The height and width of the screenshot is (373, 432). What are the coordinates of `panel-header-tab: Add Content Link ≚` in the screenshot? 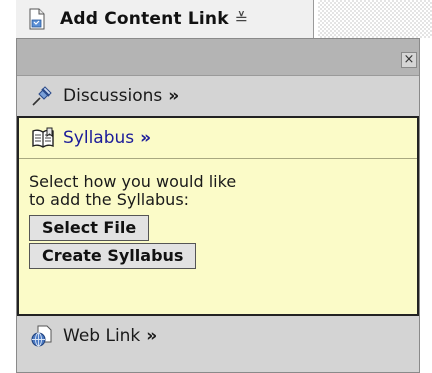 It's located at (165, 19).